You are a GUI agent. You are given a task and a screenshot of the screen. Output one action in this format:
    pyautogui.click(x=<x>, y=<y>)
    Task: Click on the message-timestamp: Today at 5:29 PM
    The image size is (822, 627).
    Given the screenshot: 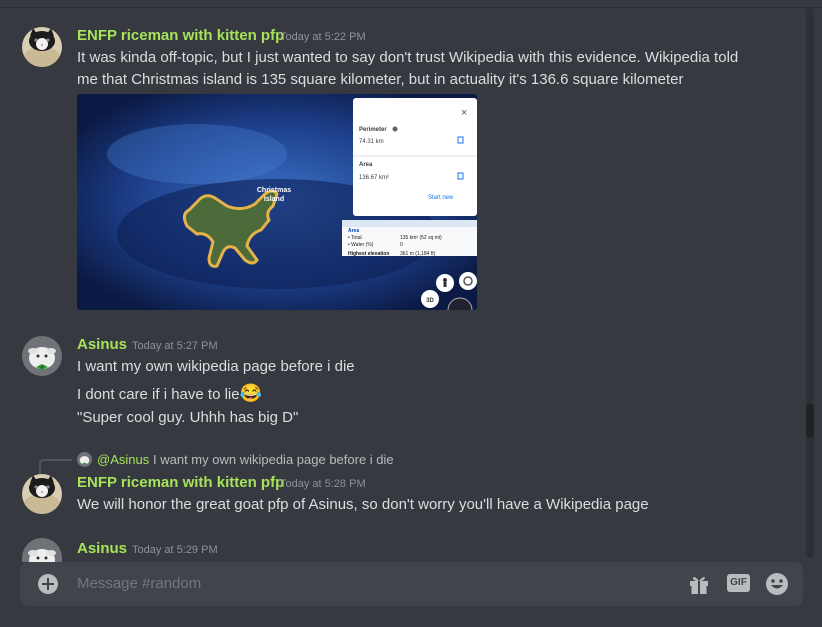 What is the action you would take?
    pyautogui.click(x=175, y=550)
    